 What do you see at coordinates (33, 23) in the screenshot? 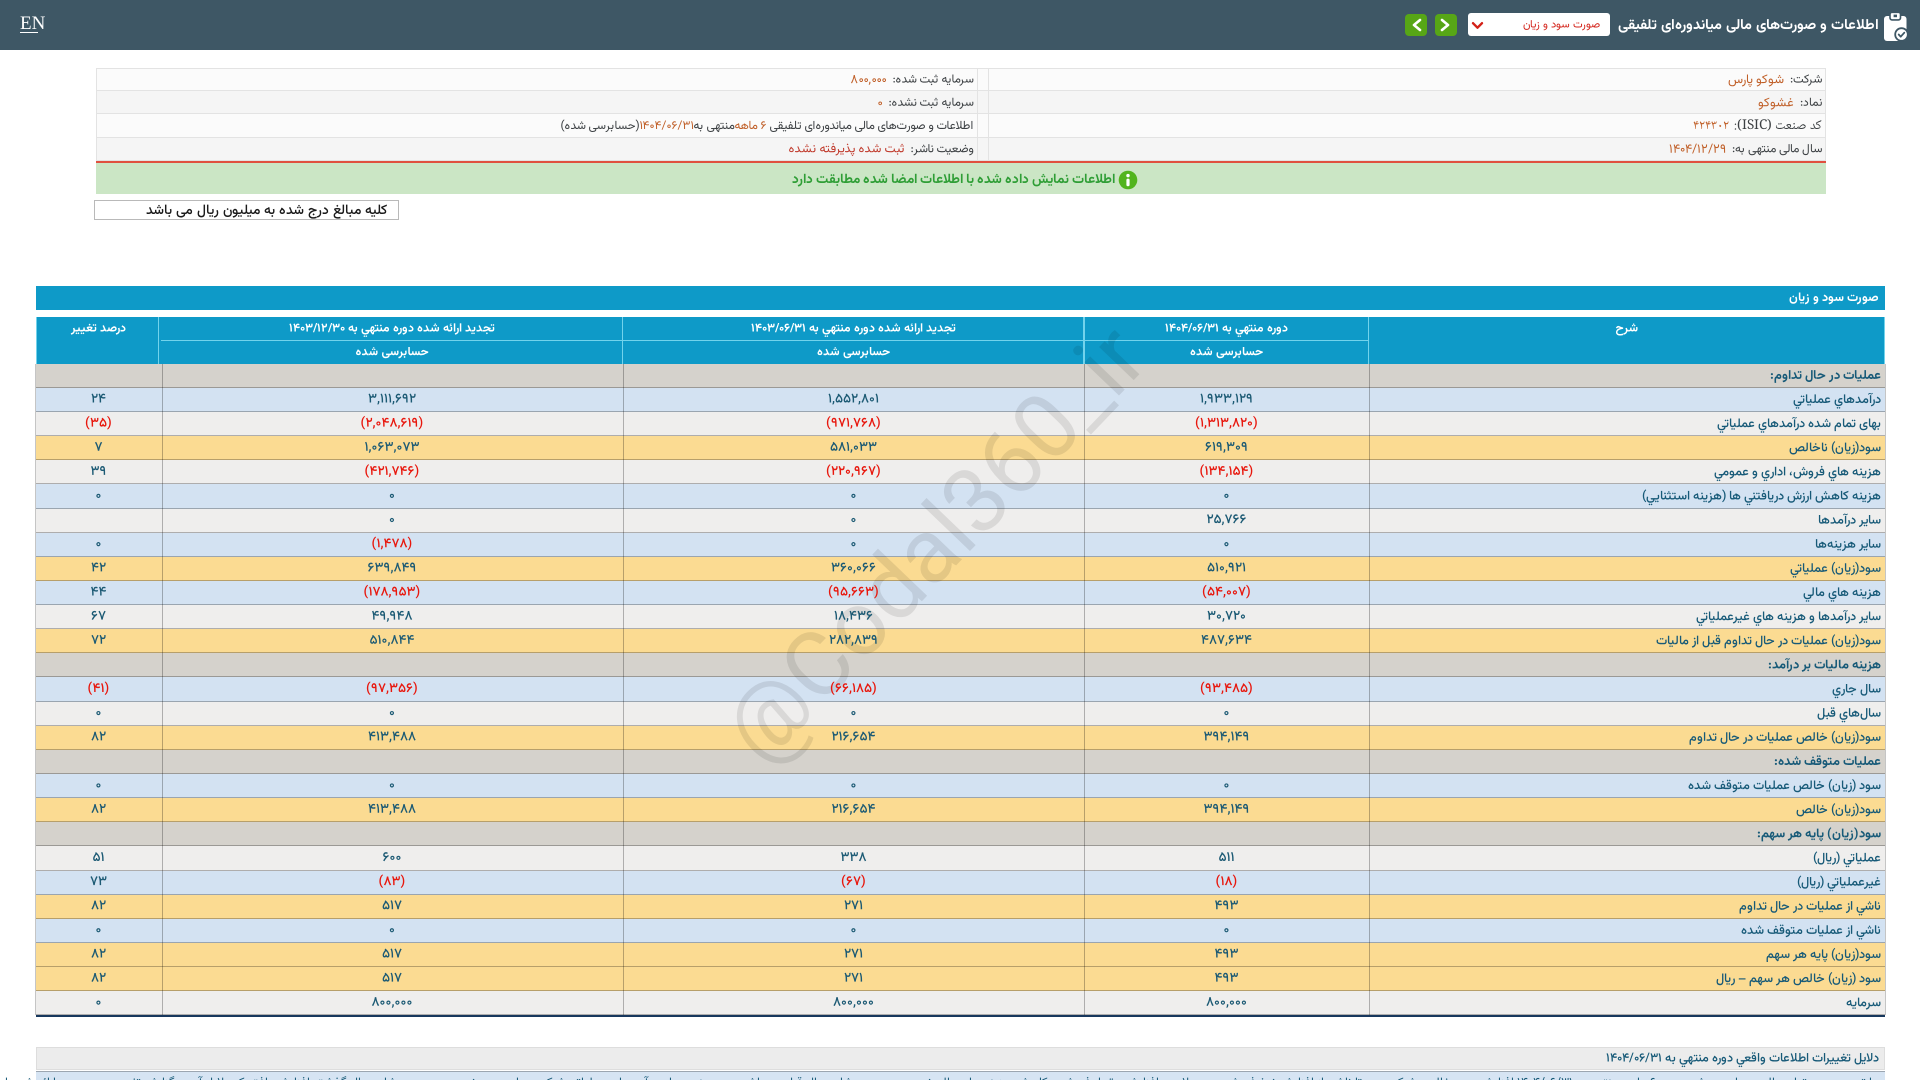
I see `svg-text: EN` at bounding box center [33, 23].